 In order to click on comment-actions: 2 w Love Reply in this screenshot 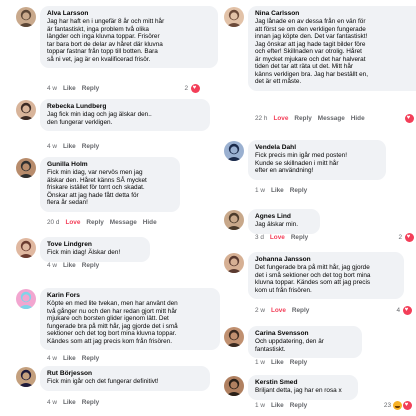, I will do `click(285, 310)`.